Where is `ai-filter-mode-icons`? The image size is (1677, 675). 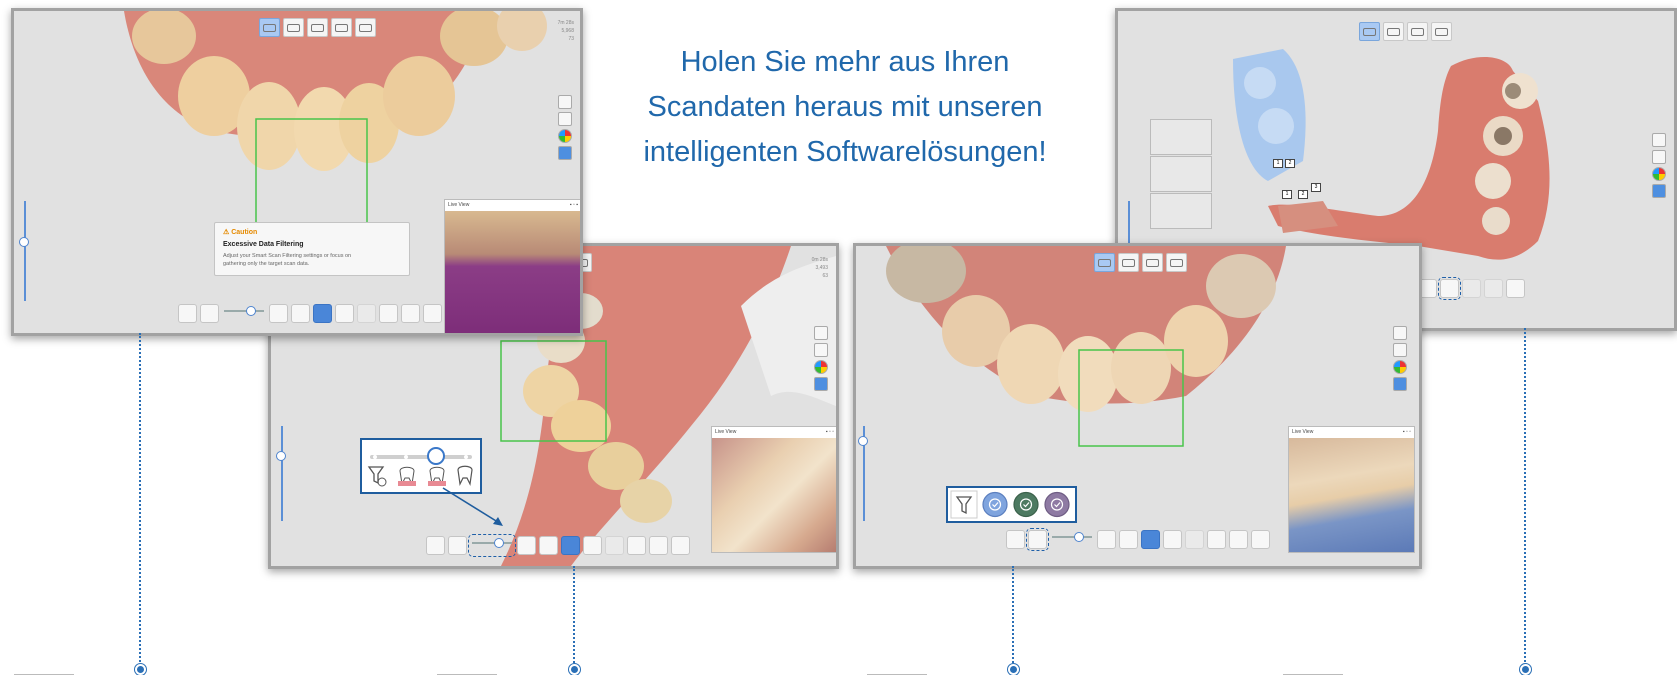
ai-filter-mode-icons is located at coordinates (1011, 504).